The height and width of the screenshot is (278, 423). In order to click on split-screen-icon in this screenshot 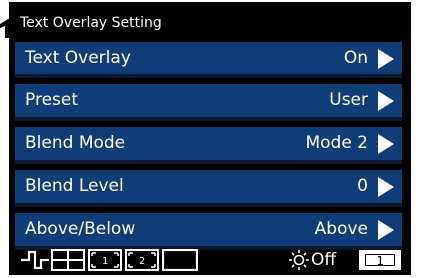, I will do `click(68, 260)`.